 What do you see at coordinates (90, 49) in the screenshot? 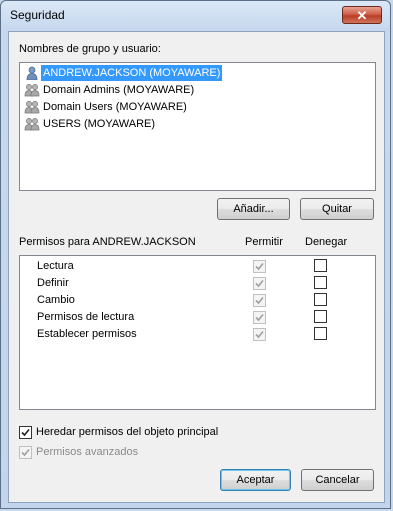
I see `groups-label: Nombres de grupo y usuario:` at bounding box center [90, 49].